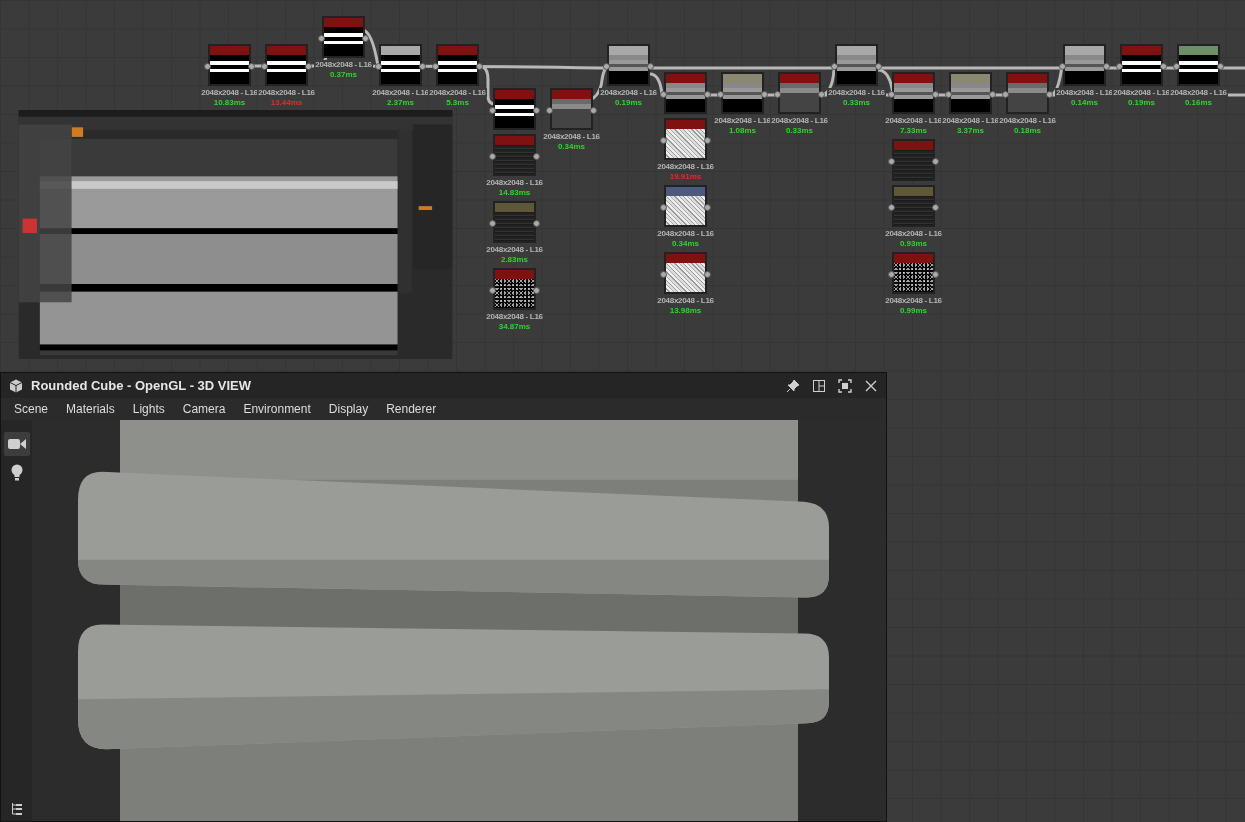  I want to click on menu-item: Environment, so click(277, 409).